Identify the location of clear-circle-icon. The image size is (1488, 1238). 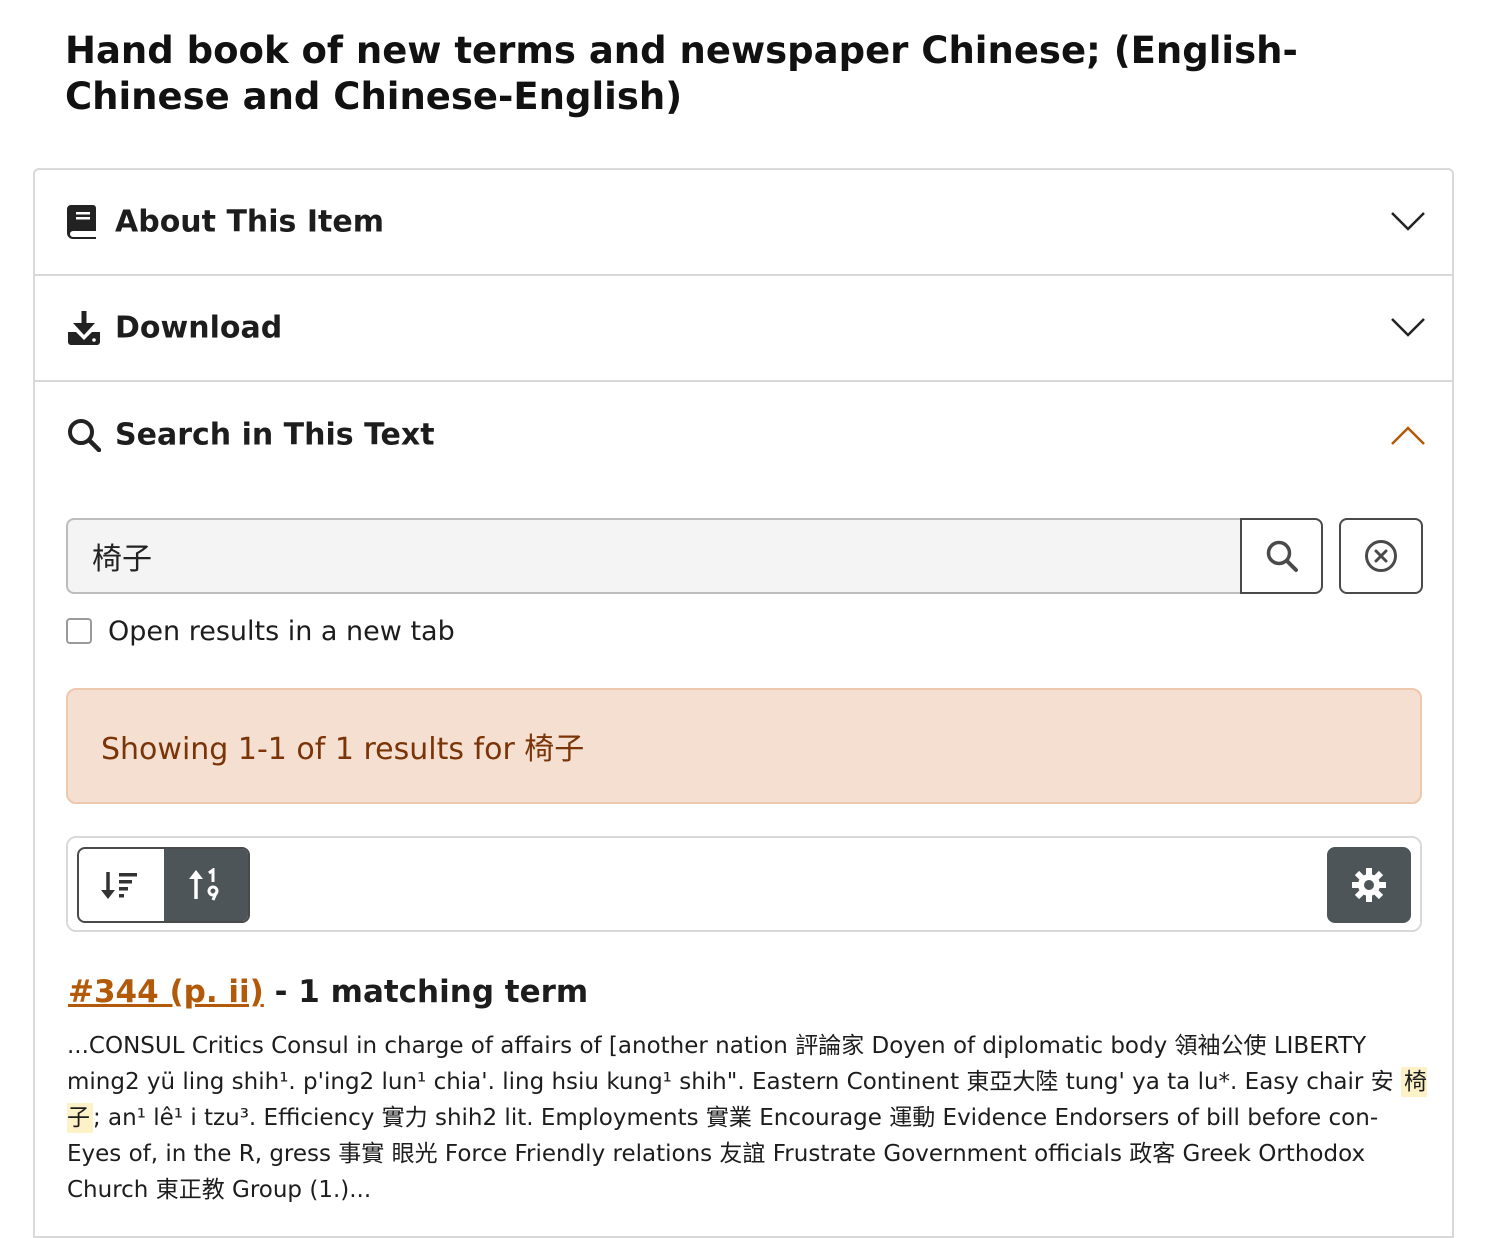
(1381, 556).